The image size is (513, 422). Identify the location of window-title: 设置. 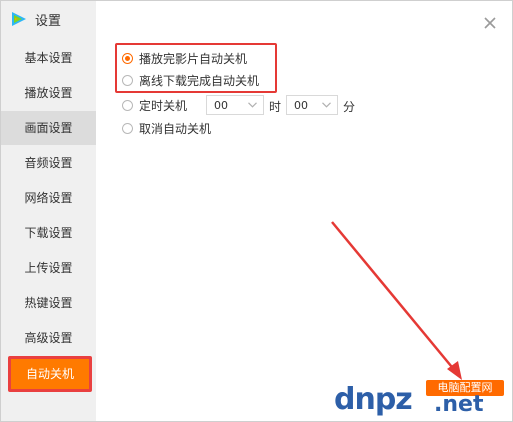
(48, 21).